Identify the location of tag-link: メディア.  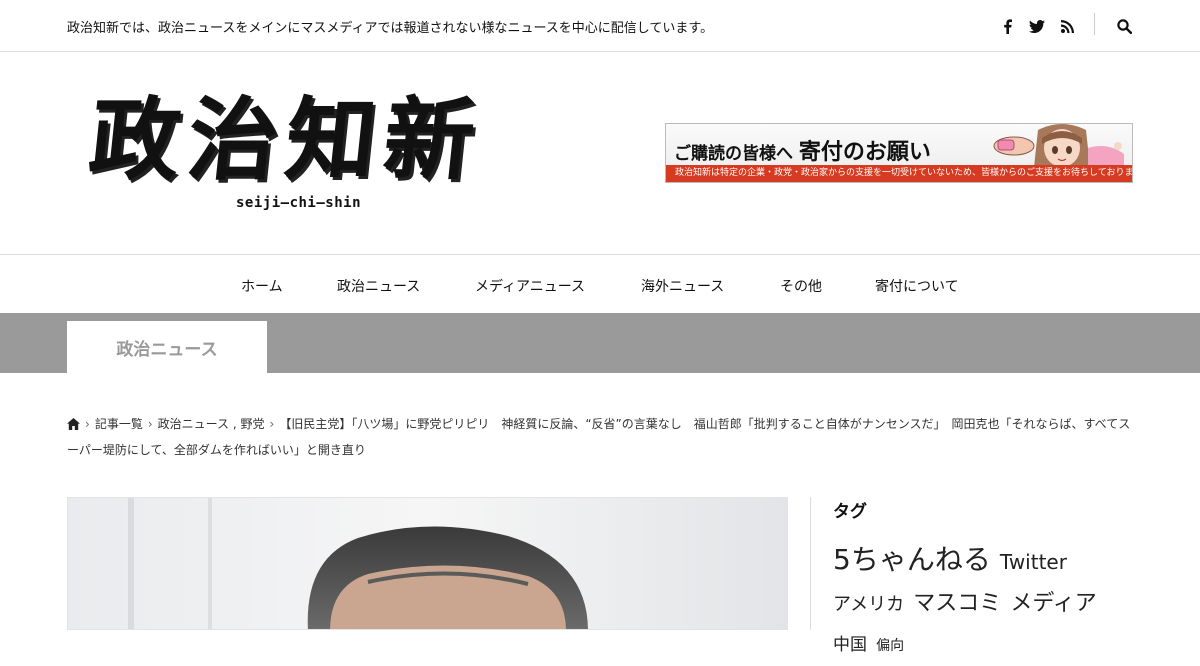
(1053, 603).